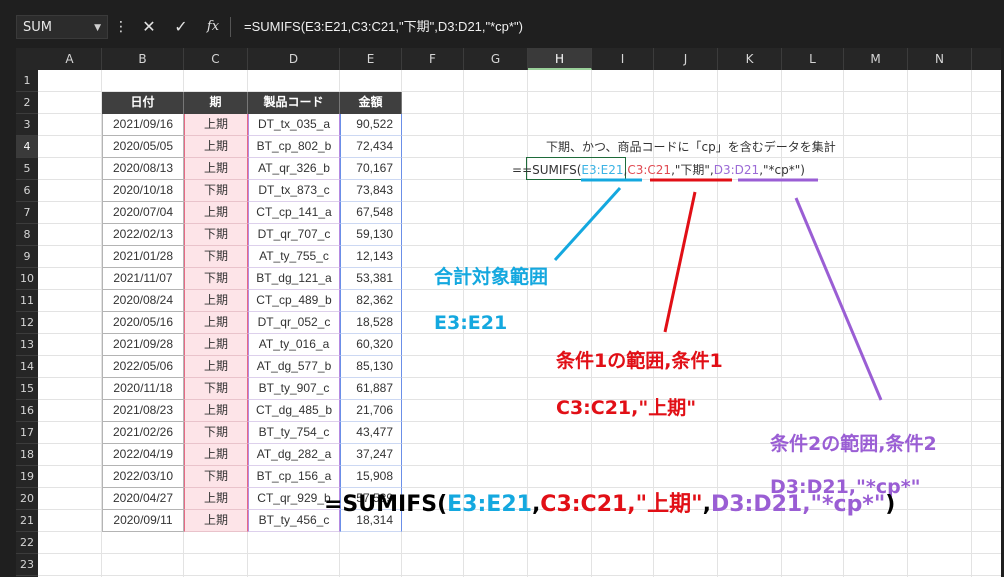 This screenshot has height=577, width=1004. What do you see at coordinates (294, 147) in the screenshot?
I see `table-cell-product-code: BT_cp_802_b` at bounding box center [294, 147].